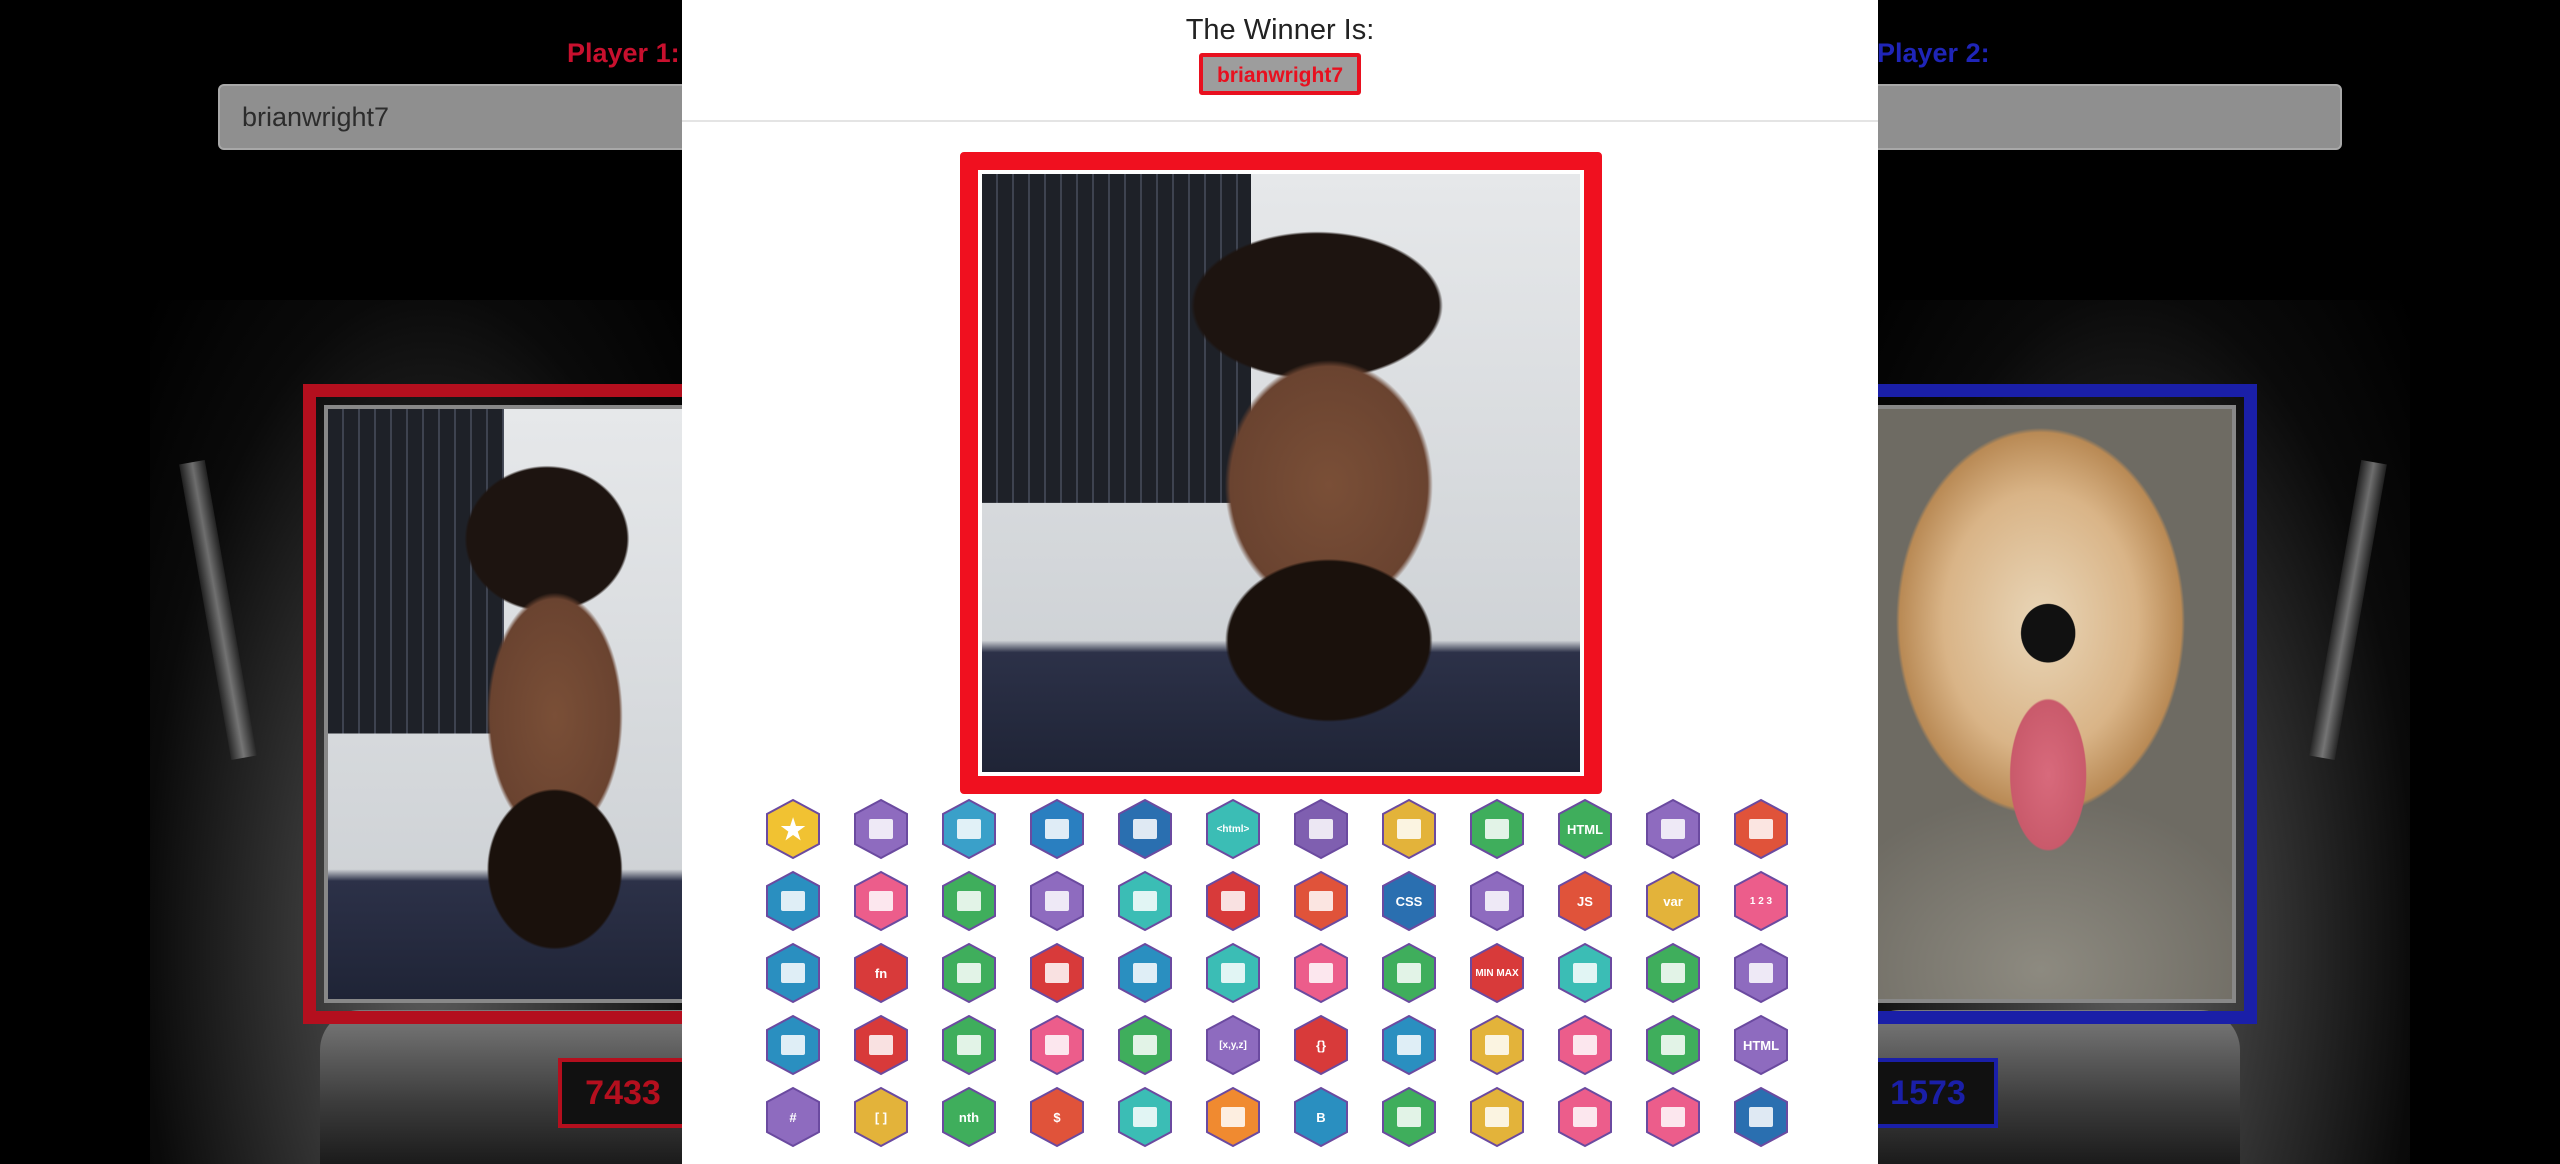 Image resolution: width=2560 pixels, height=1164 pixels. What do you see at coordinates (1321, 973) in the screenshot?
I see `media-icon` at bounding box center [1321, 973].